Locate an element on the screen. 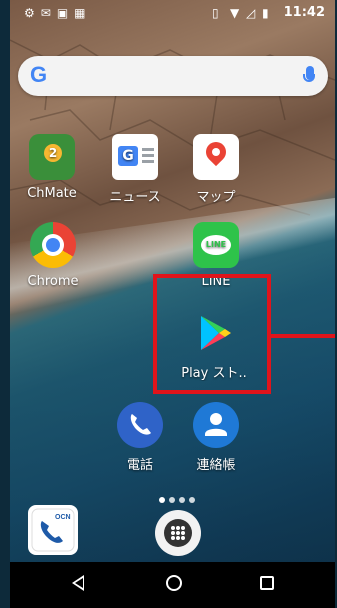  notification-icons: ⚙✉▣▦ is located at coordinates (58, 13).